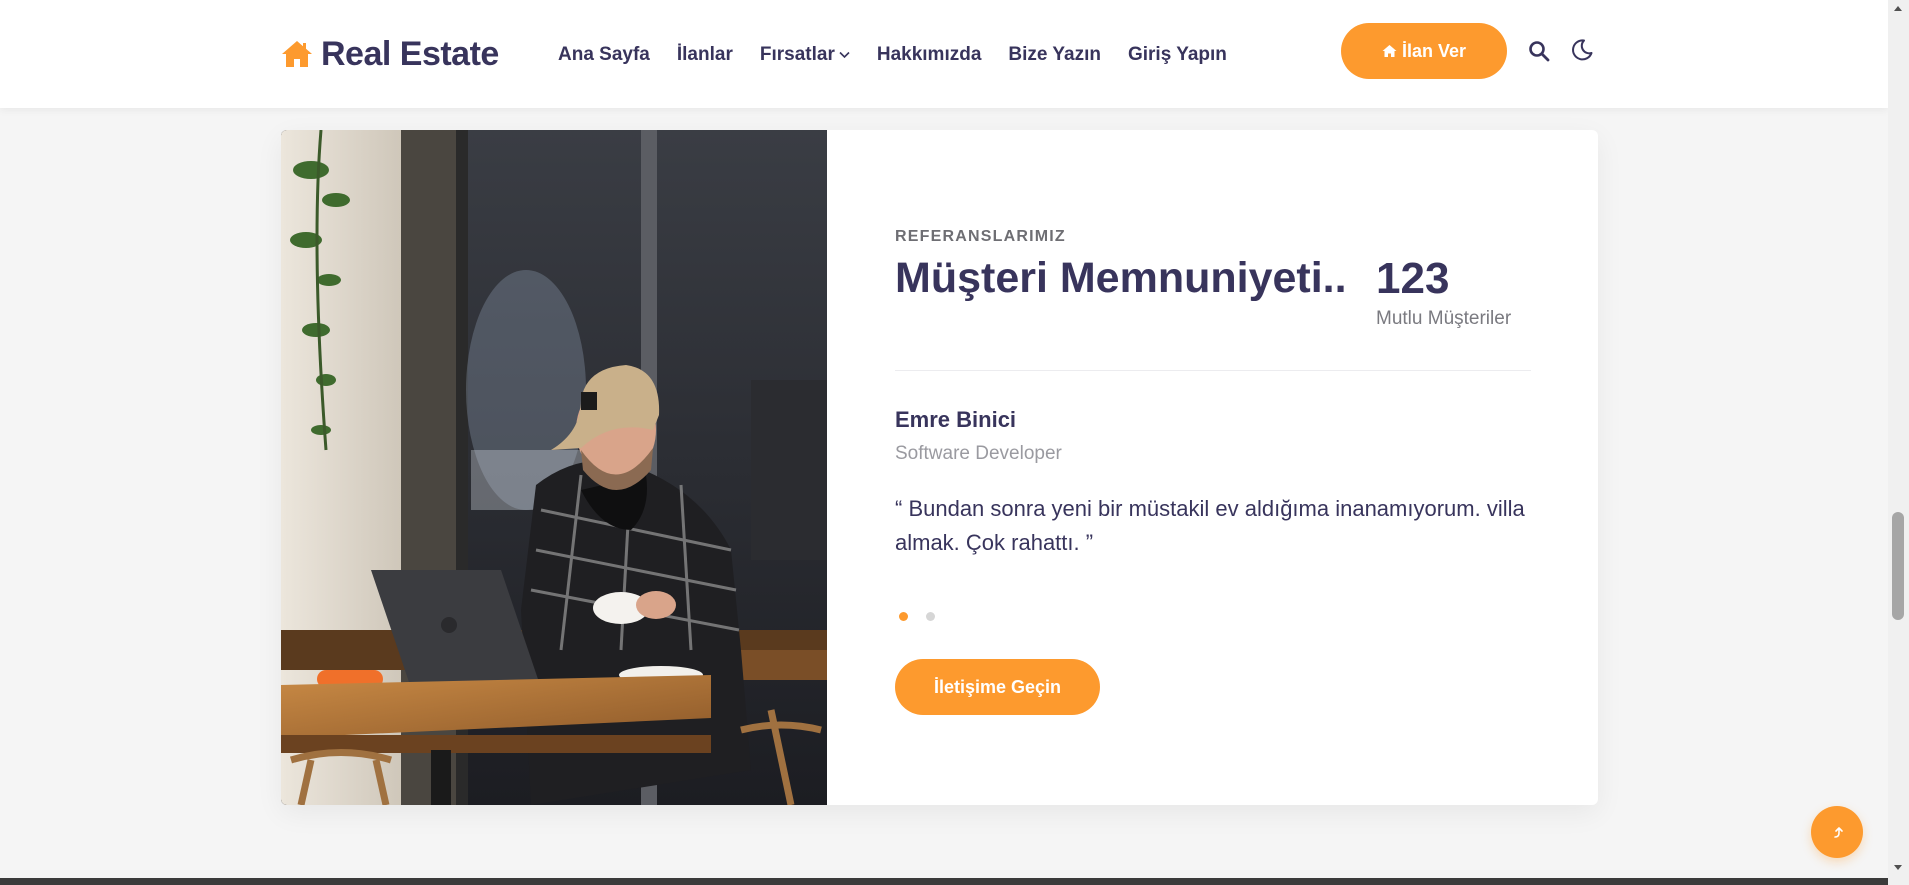  I want to click on nav-item-home: Ana Sayfa, so click(604, 55).